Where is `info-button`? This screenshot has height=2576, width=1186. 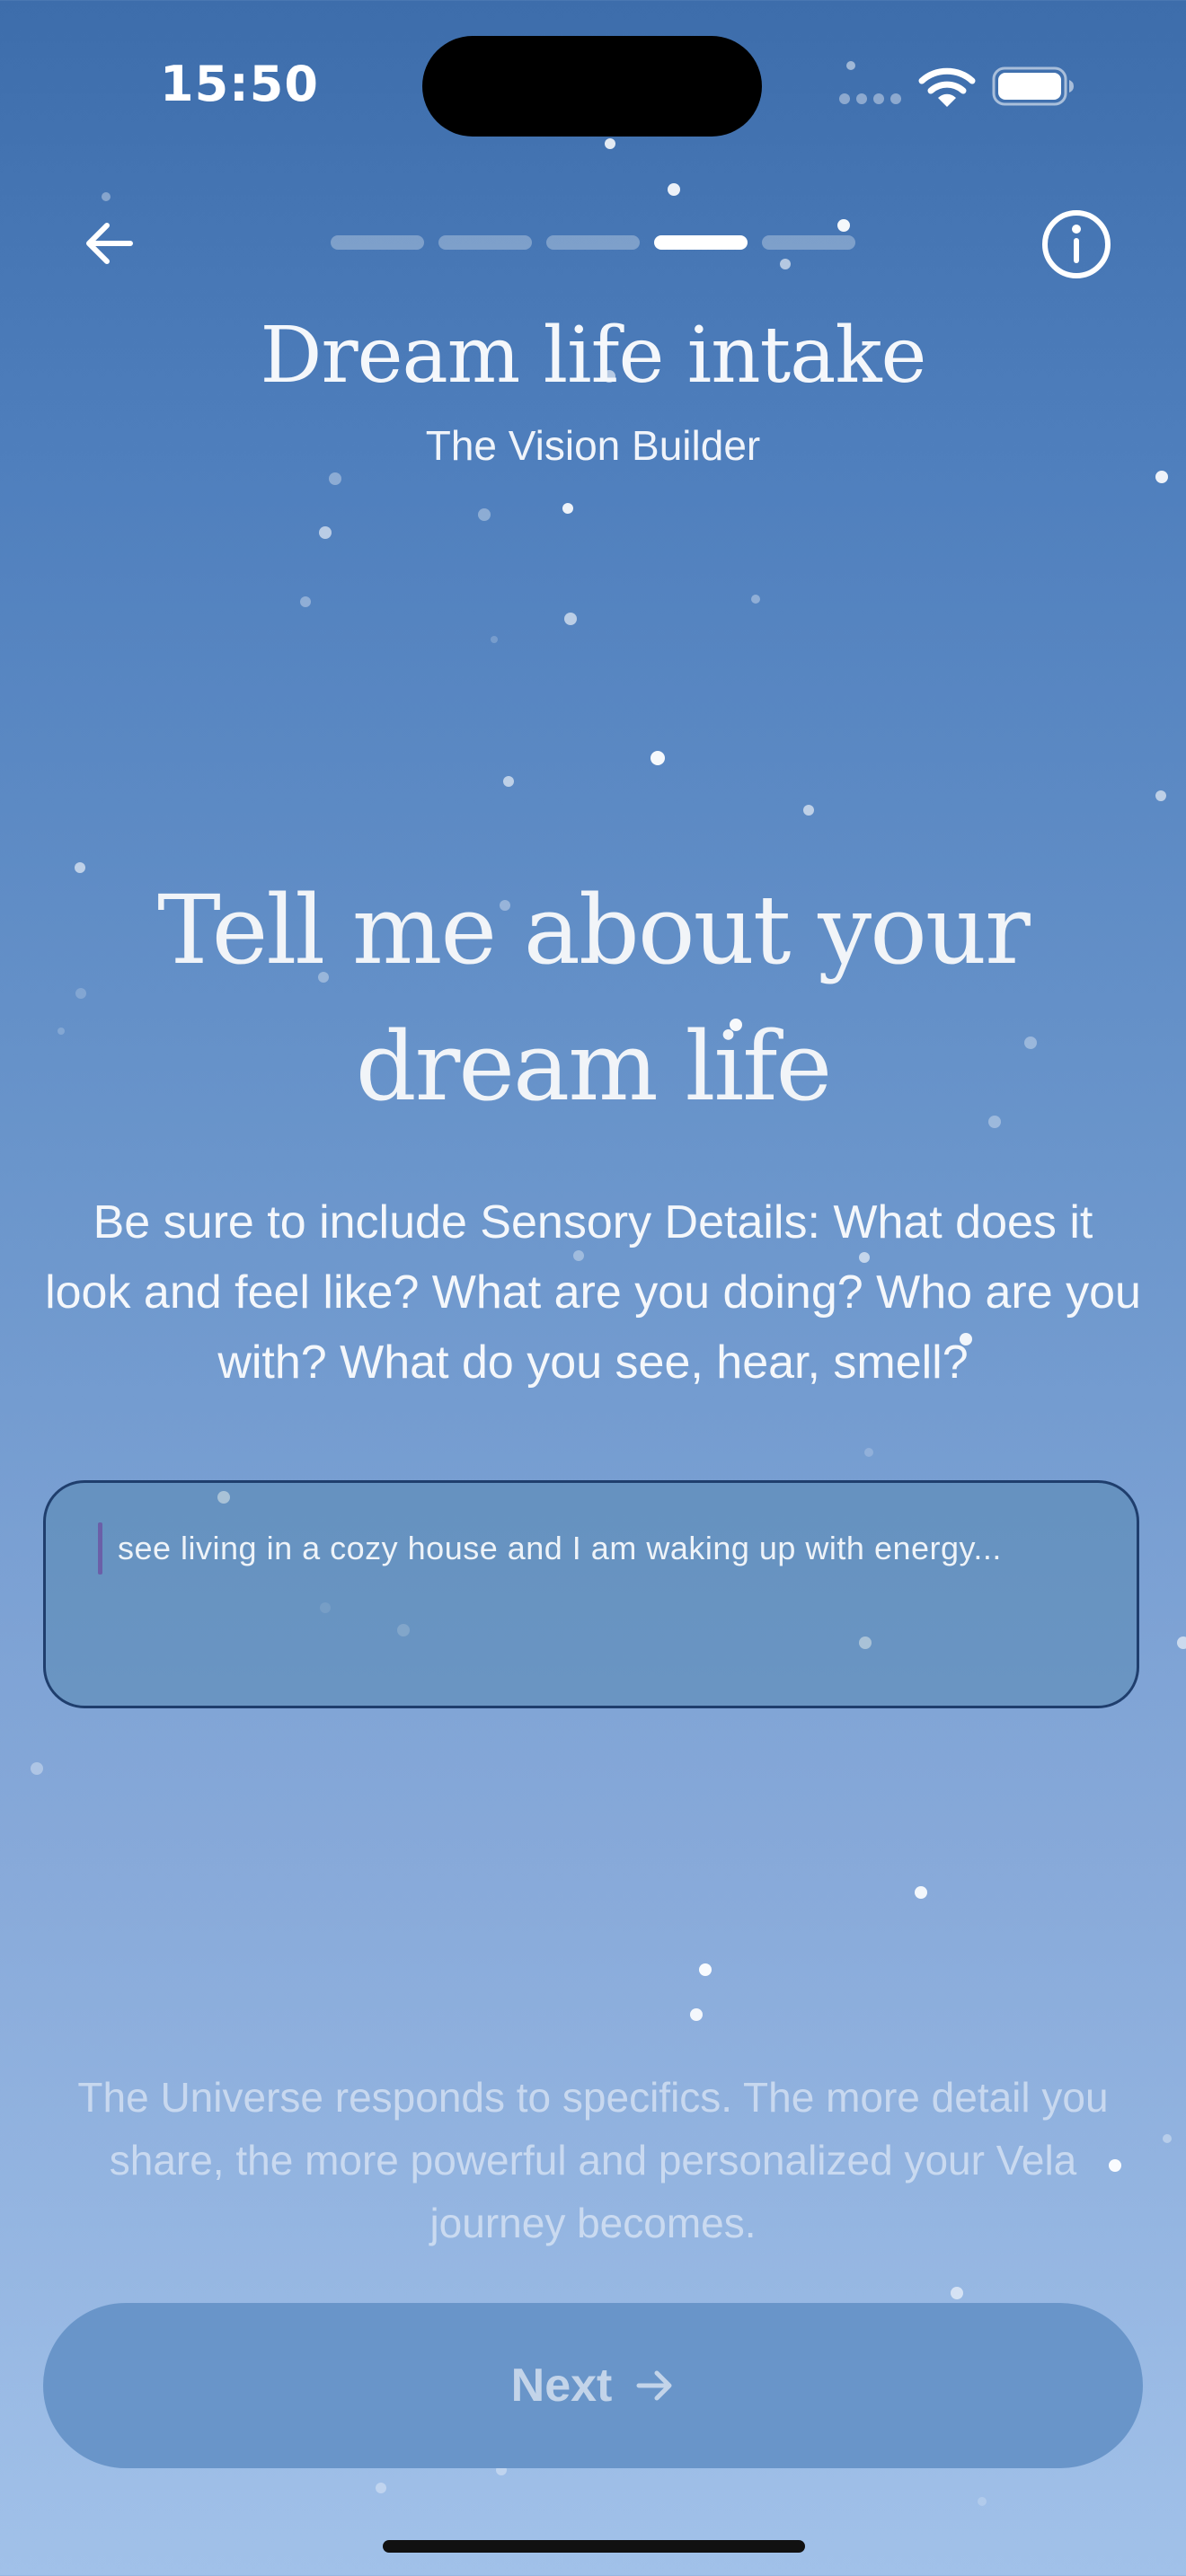
info-button is located at coordinates (1076, 244).